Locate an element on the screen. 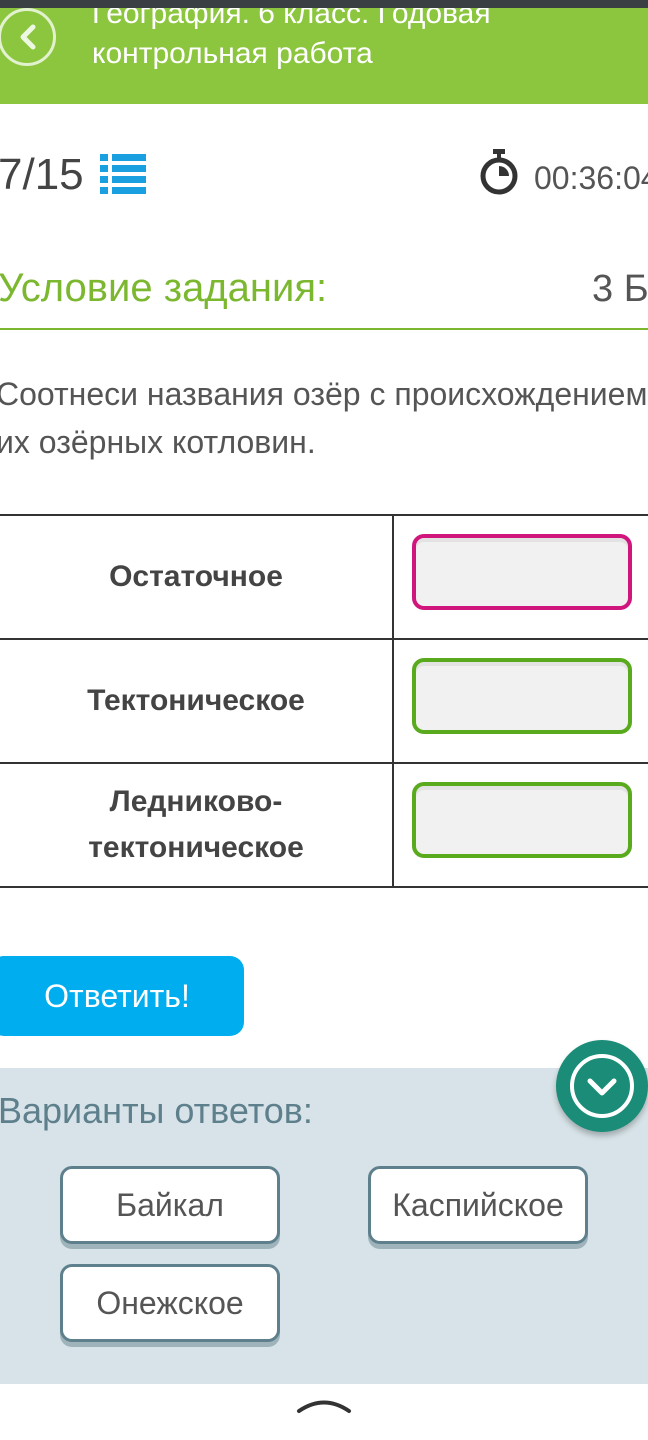  list-icon is located at coordinates (124, 174).